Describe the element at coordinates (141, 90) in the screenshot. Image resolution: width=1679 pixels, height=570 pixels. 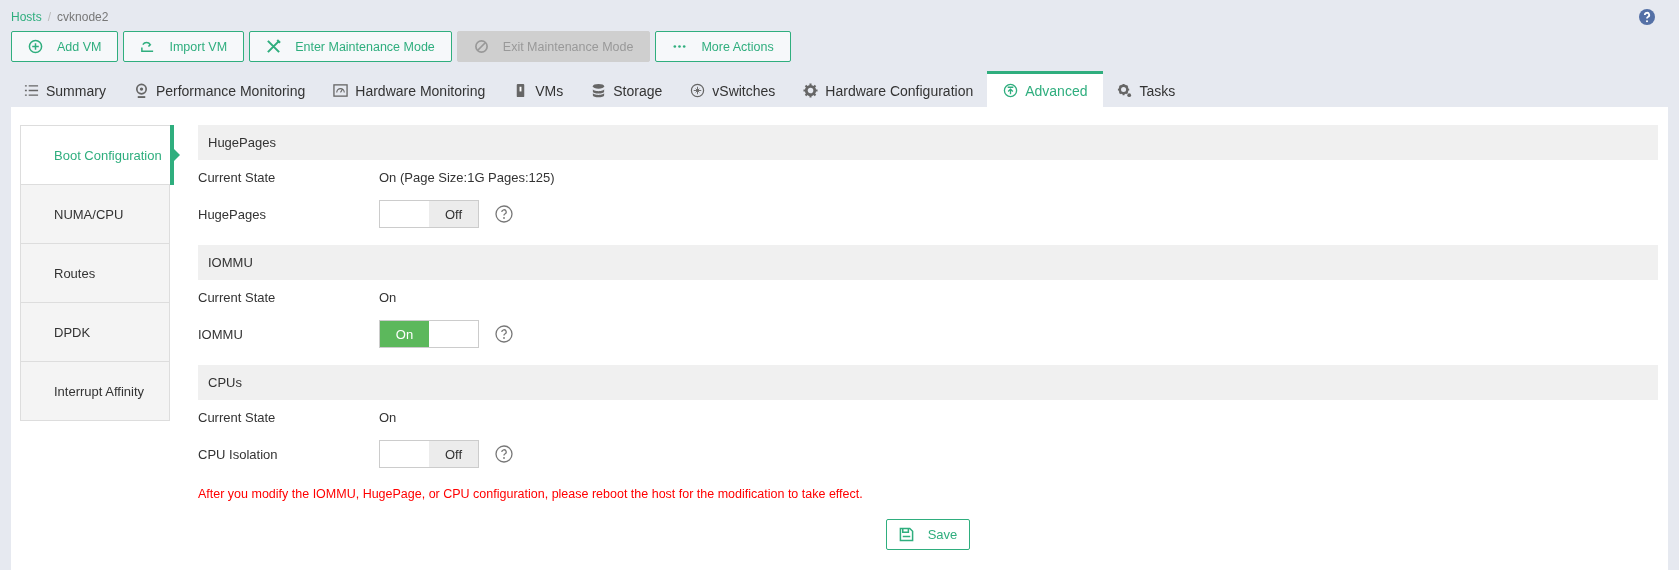
I see `webcam-icon` at that location.